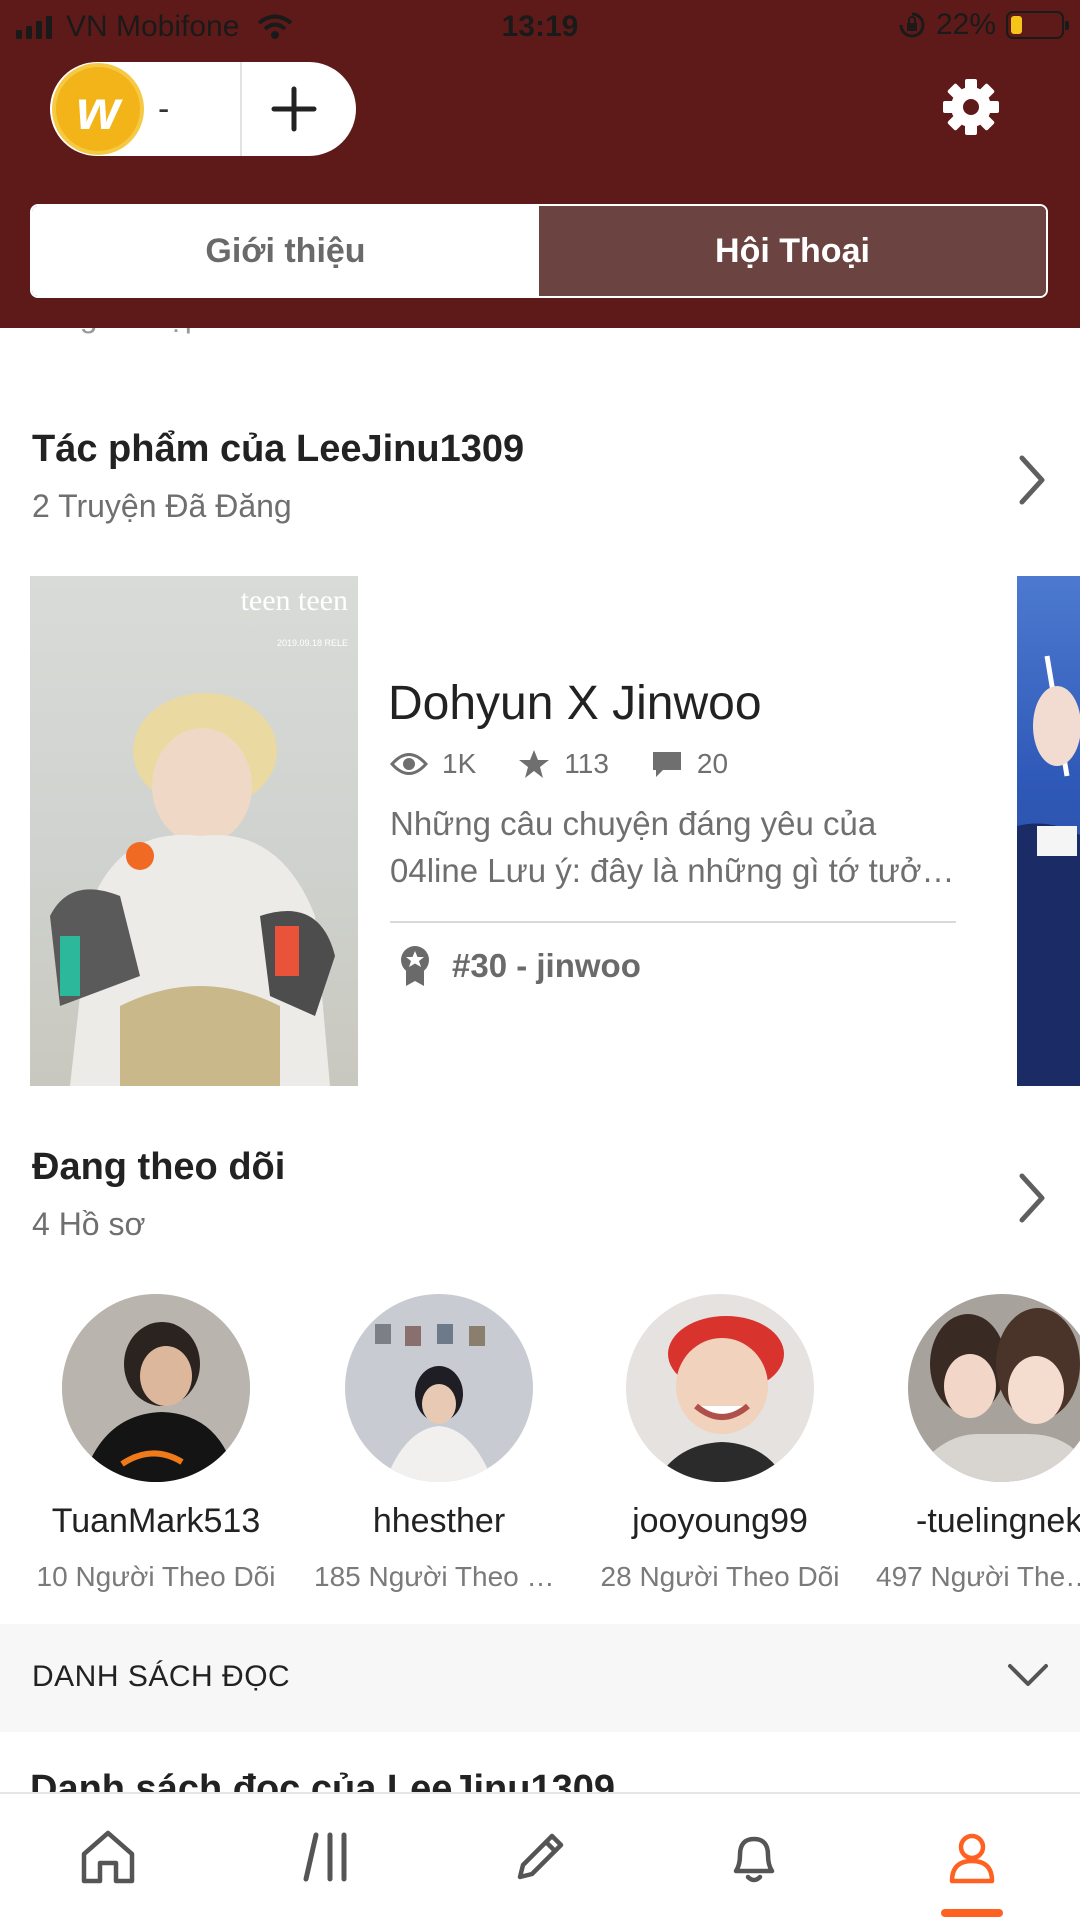  What do you see at coordinates (161, 1676) in the screenshot?
I see `reading-list-label: DANH SÁCH ĐỌC` at bounding box center [161, 1676].